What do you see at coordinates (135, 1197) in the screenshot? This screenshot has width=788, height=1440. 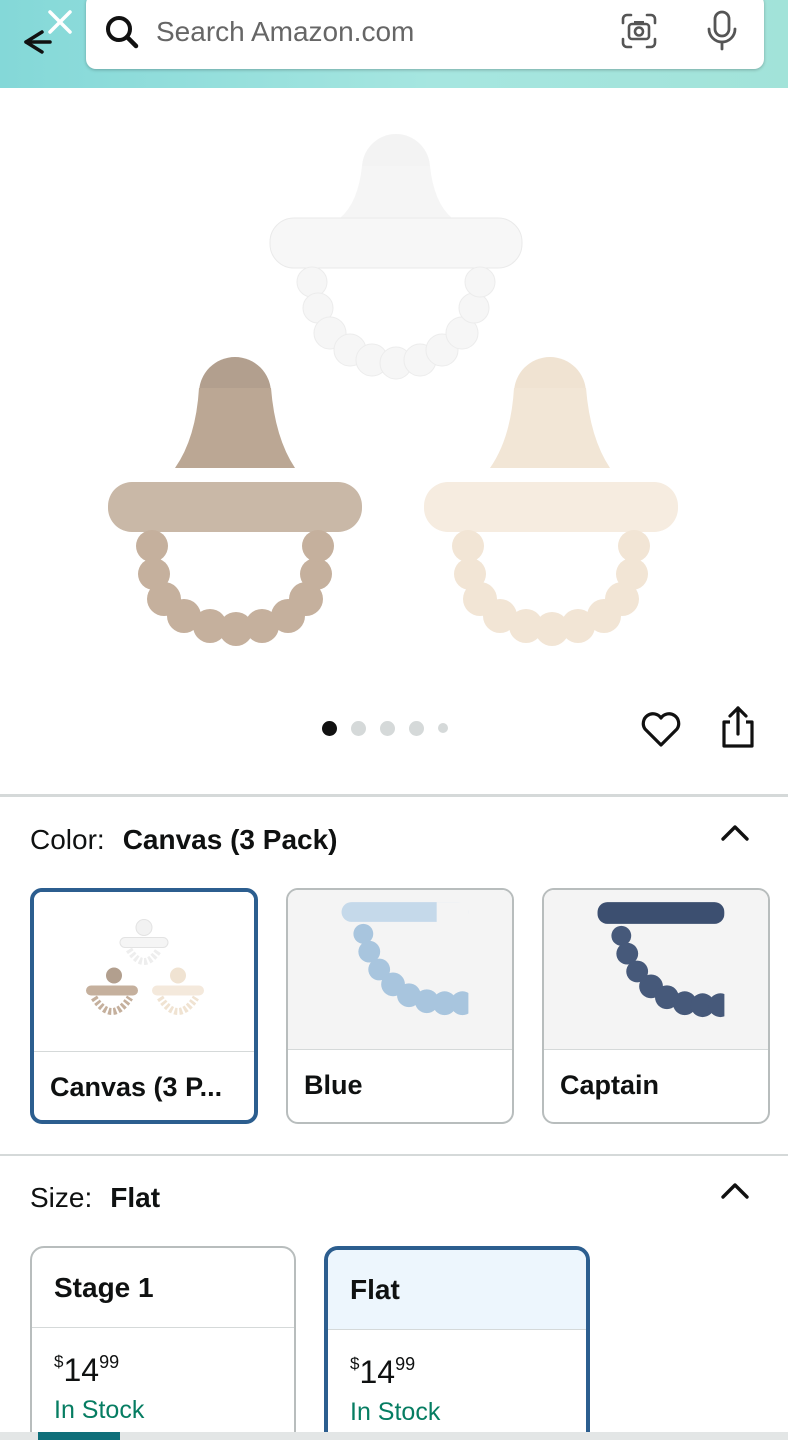 I see `size-selected-value: Flat` at bounding box center [135, 1197].